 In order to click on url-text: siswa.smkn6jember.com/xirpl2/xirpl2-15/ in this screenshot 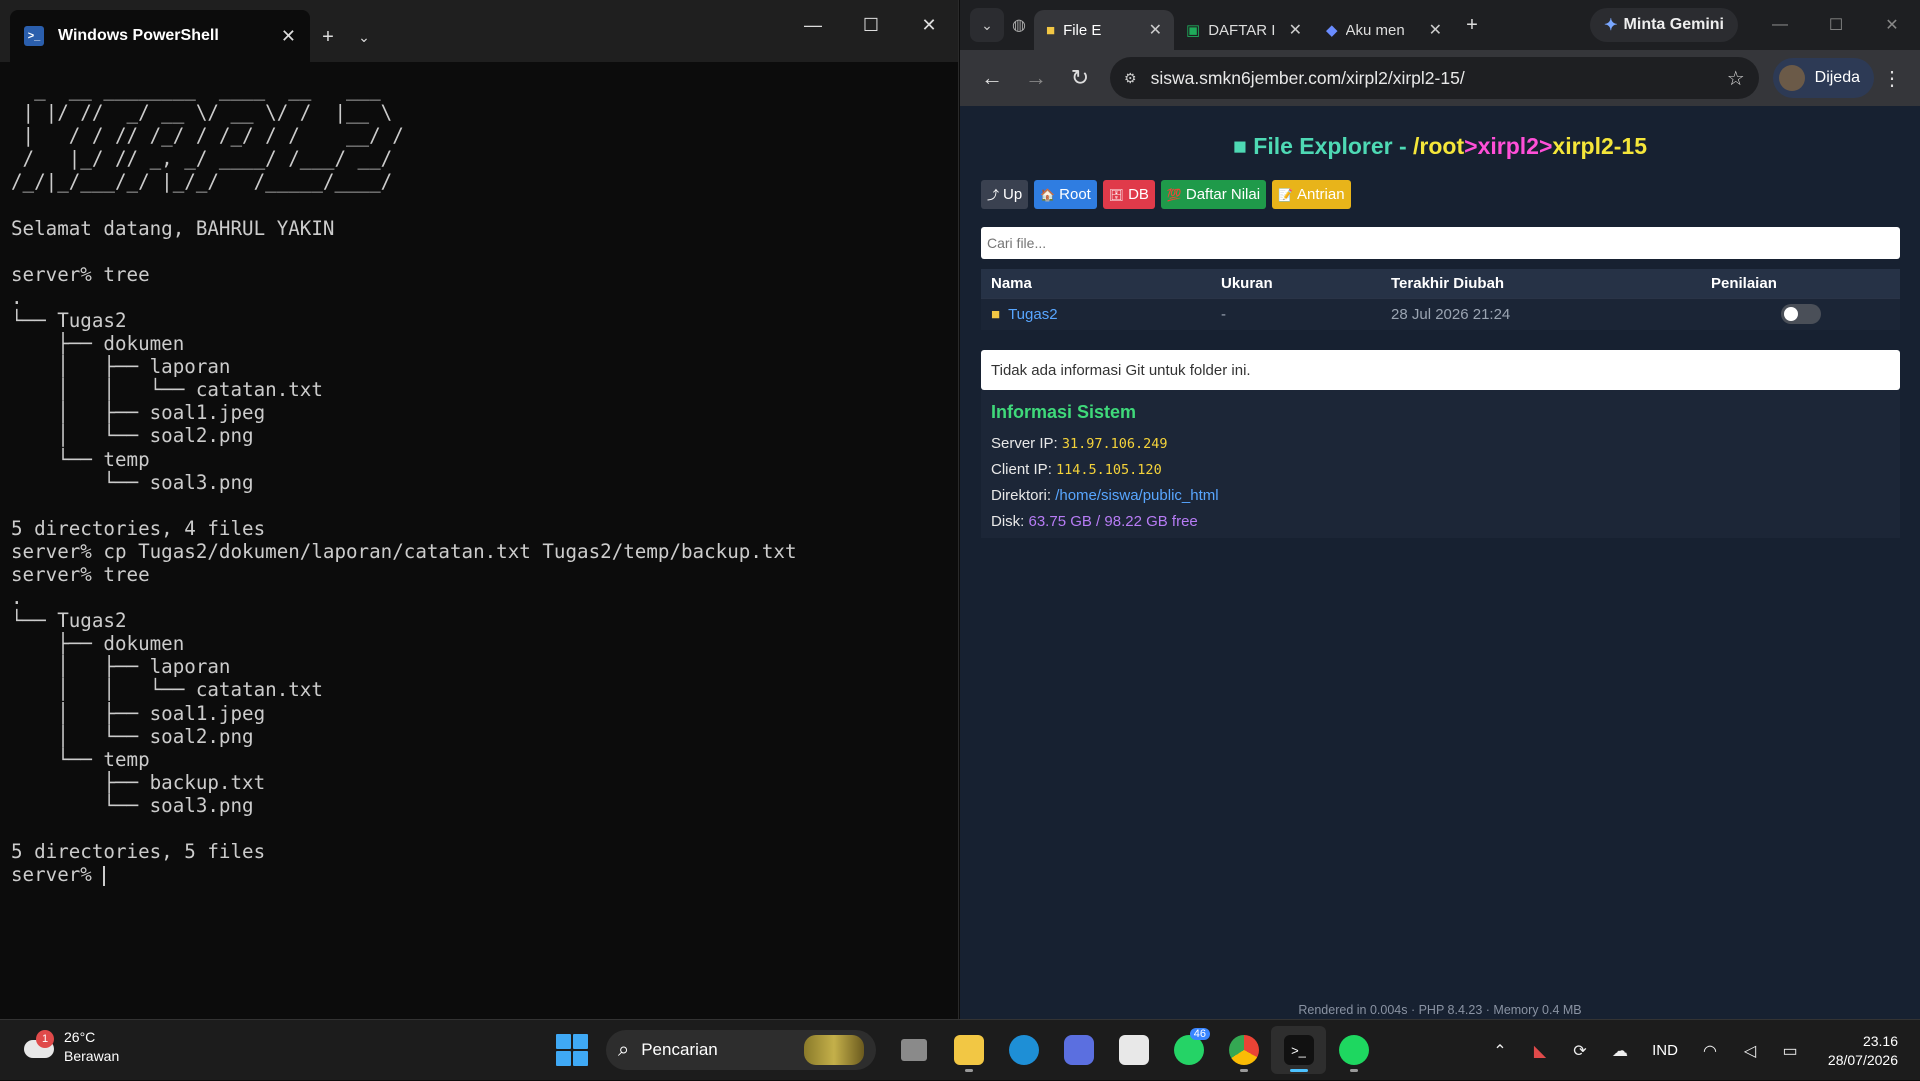, I will do `click(1307, 77)`.